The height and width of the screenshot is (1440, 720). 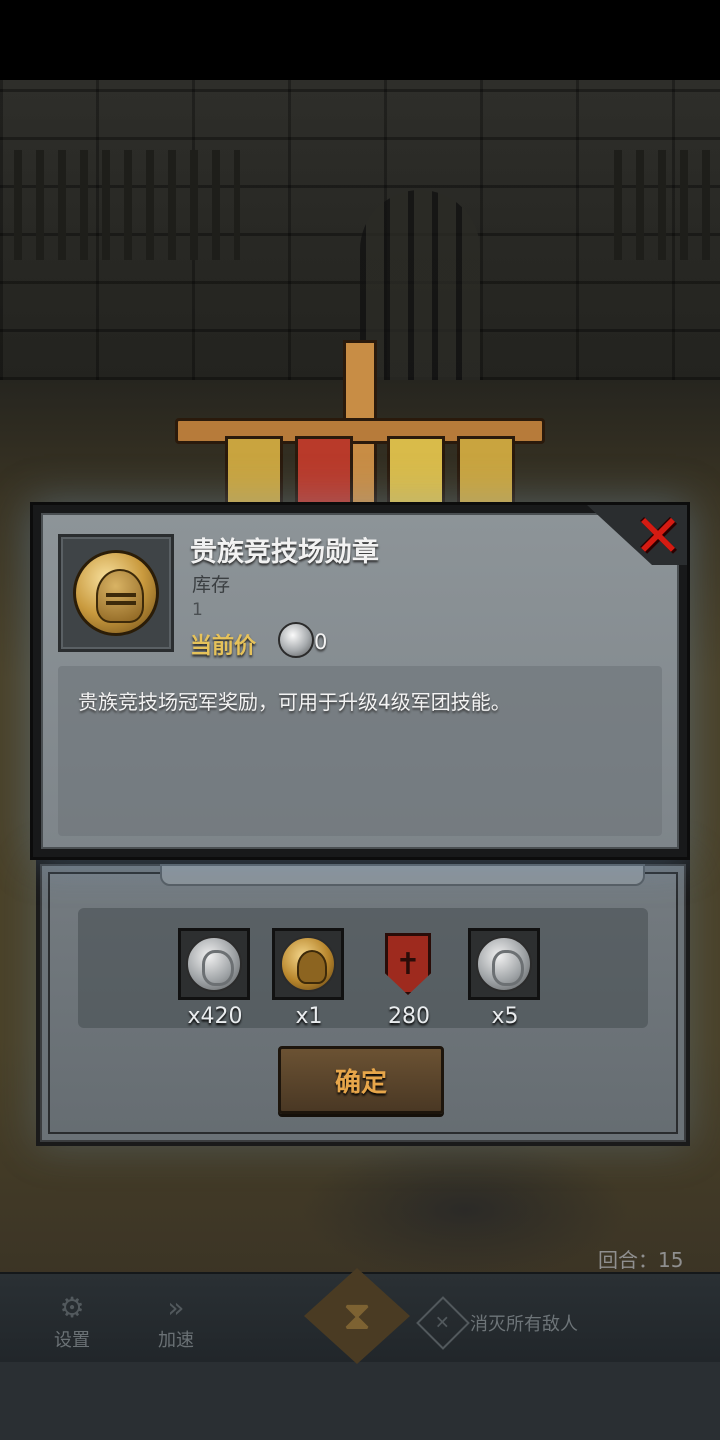 I want to click on reward-count: x1, so click(x=309, y=1016).